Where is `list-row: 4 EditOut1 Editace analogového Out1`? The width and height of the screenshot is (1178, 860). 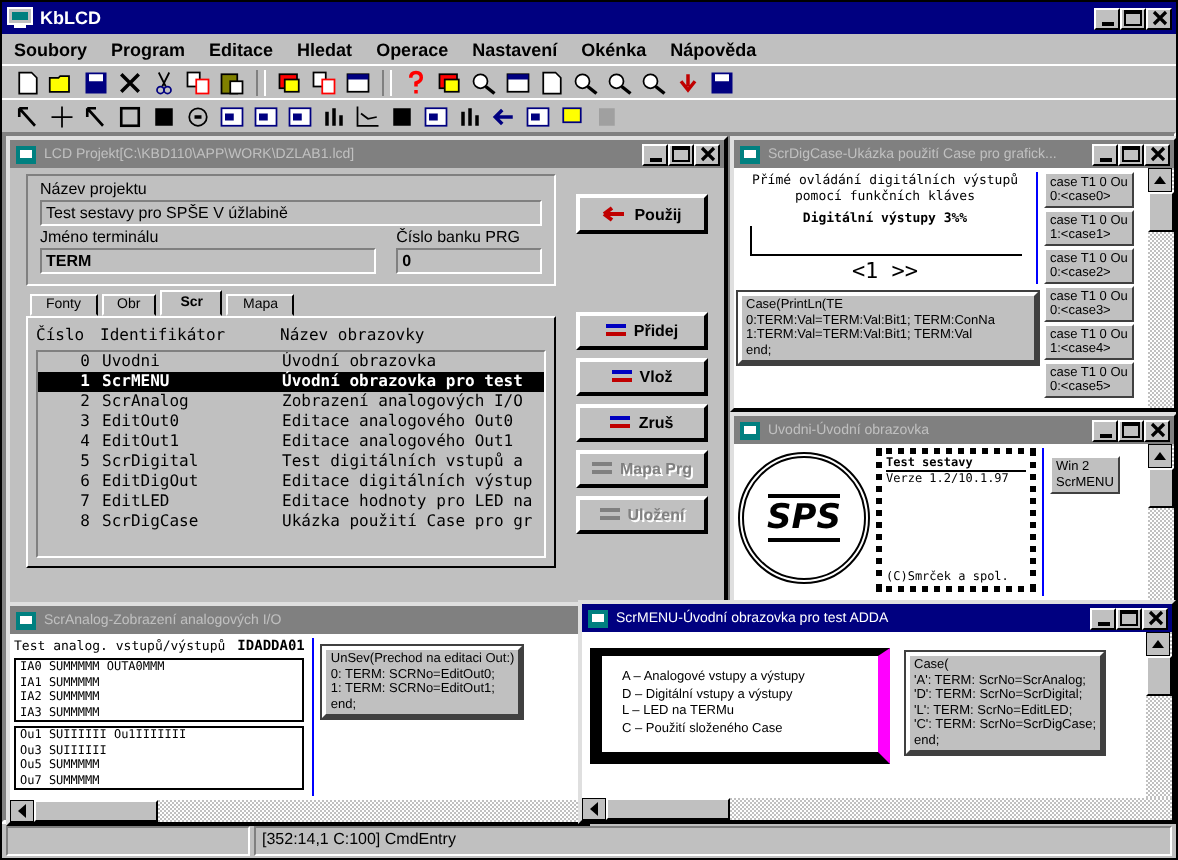
list-row: 4 EditOut1 Editace analogového Out1 is located at coordinates (291, 442).